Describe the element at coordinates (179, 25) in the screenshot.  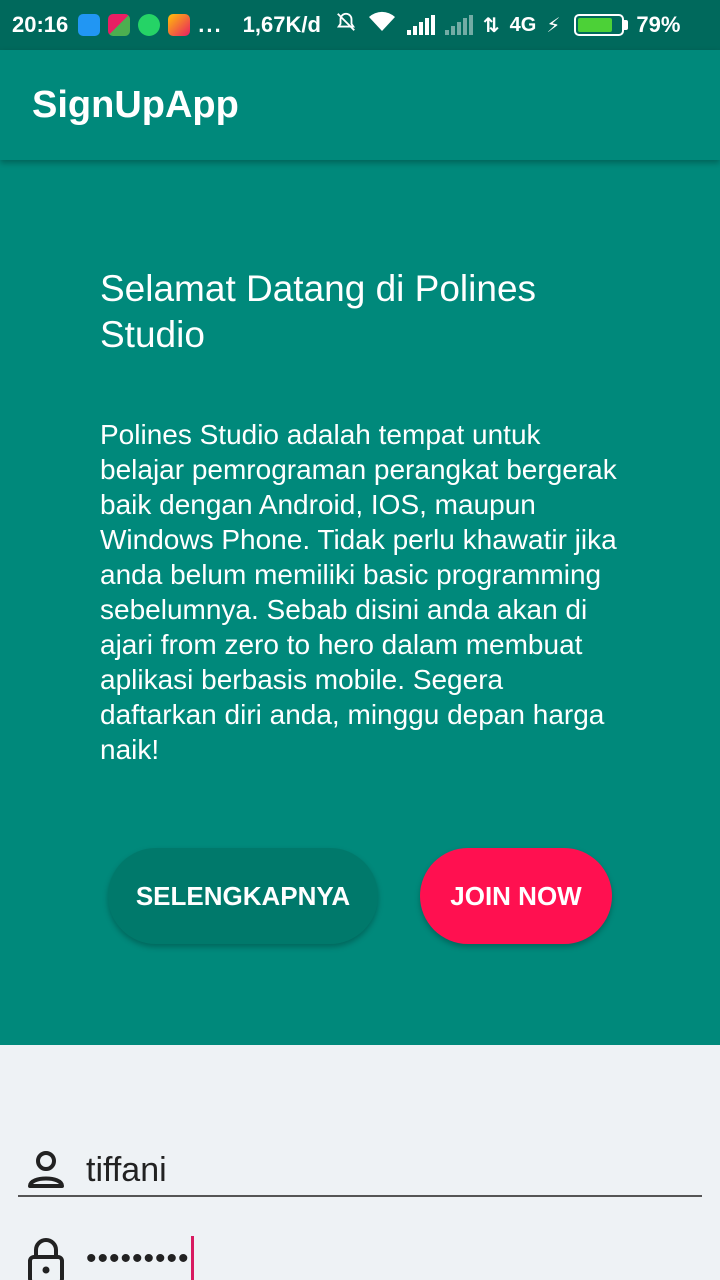
I see `notification-gallery-icon` at that location.